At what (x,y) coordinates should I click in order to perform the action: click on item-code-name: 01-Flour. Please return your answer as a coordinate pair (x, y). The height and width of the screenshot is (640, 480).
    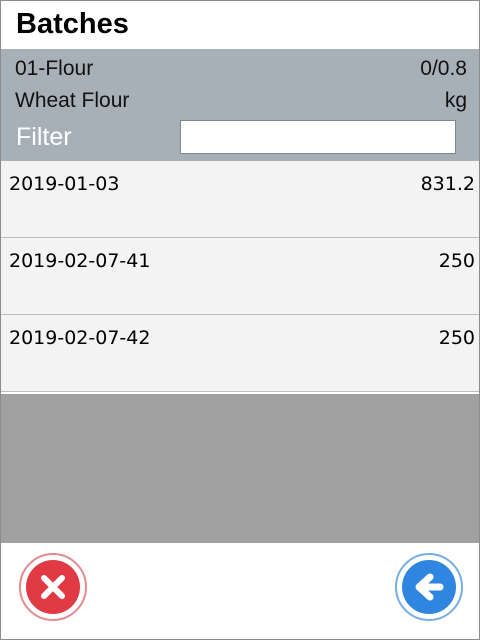
    Looking at the image, I should click on (54, 68).